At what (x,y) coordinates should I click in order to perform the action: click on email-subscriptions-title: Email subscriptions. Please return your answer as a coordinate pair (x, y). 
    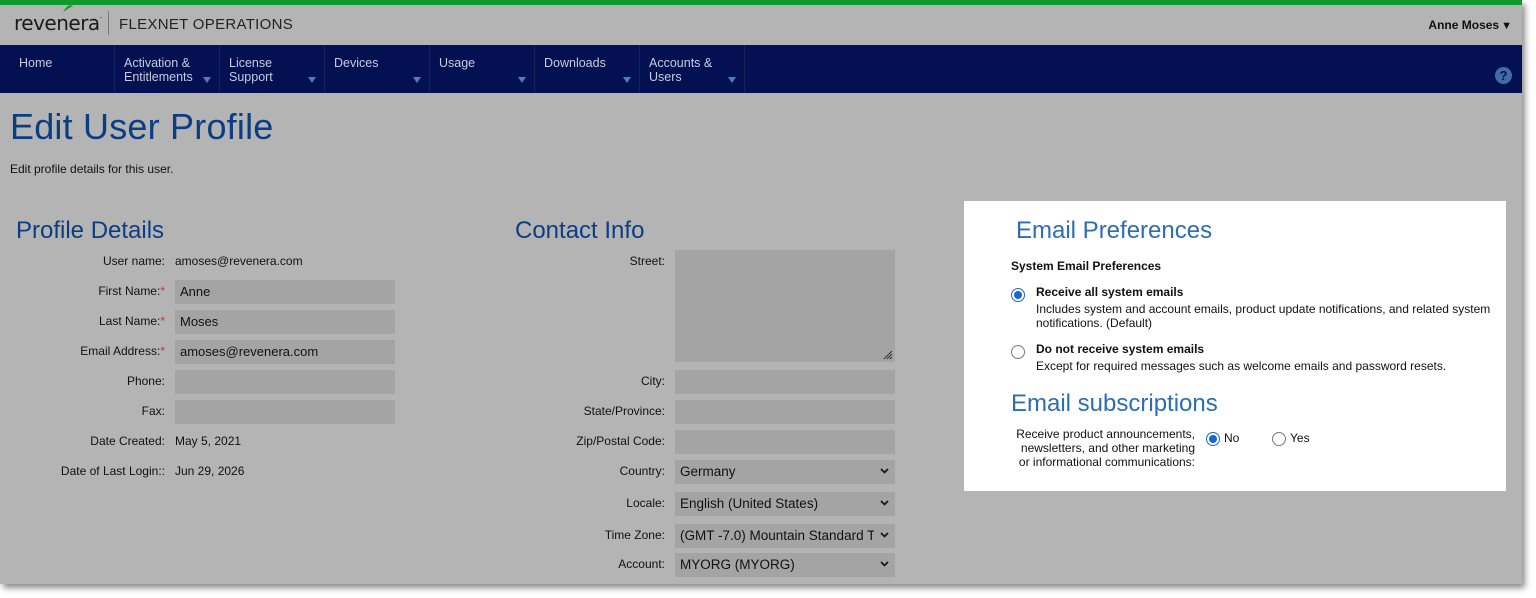
    Looking at the image, I should click on (1114, 403).